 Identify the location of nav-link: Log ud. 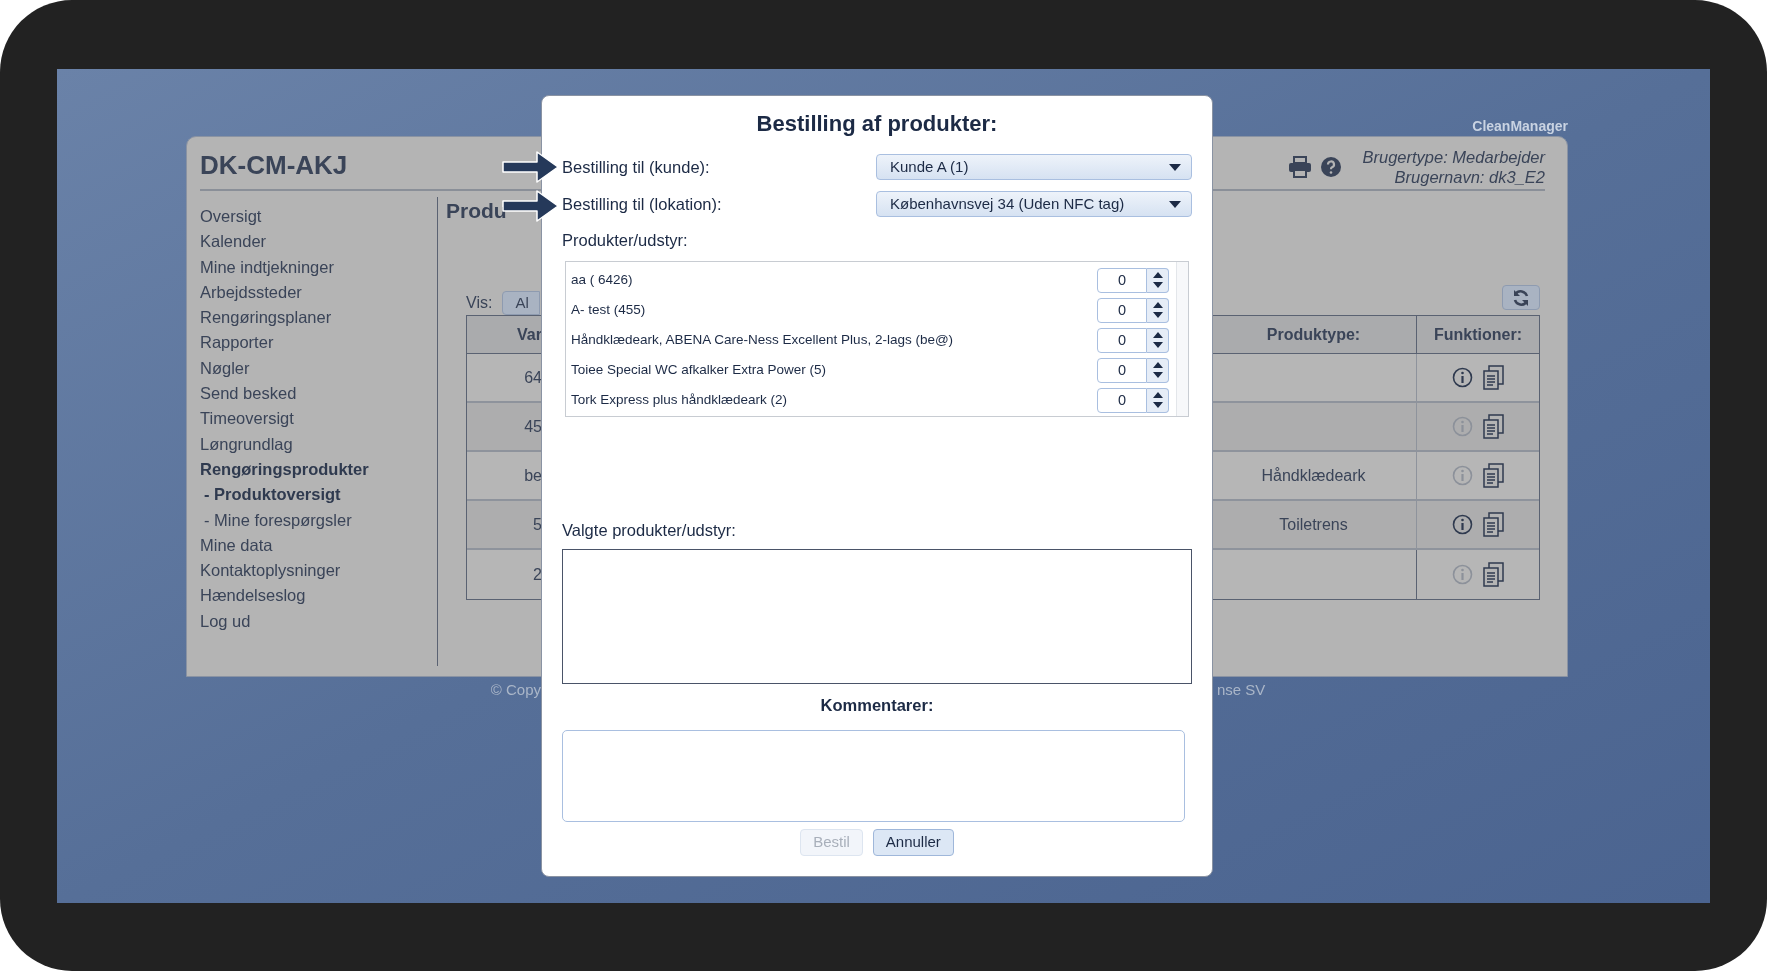
(225, 621).